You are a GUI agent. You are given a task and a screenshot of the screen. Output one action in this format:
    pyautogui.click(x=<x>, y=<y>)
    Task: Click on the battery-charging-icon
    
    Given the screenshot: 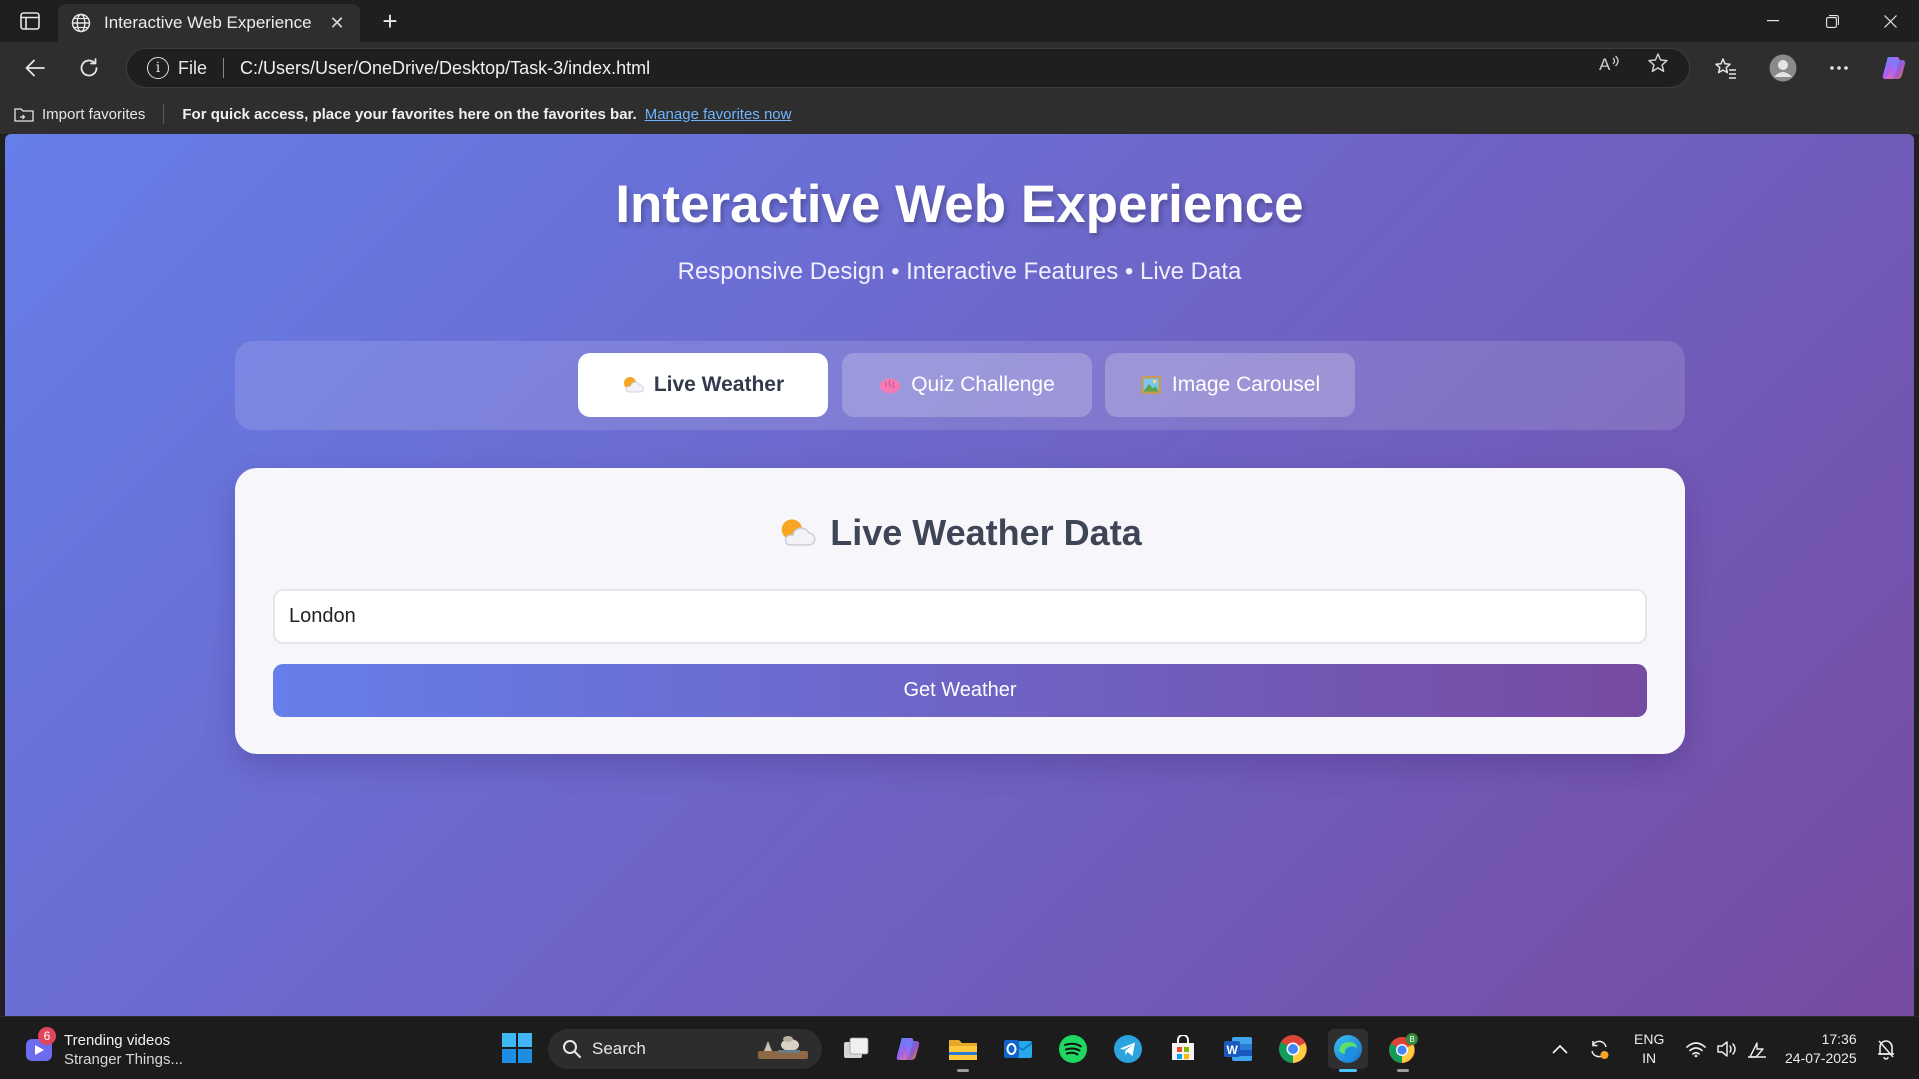 What is the action you would take?
    pyautogui.click(x=1757, y=1049)
    